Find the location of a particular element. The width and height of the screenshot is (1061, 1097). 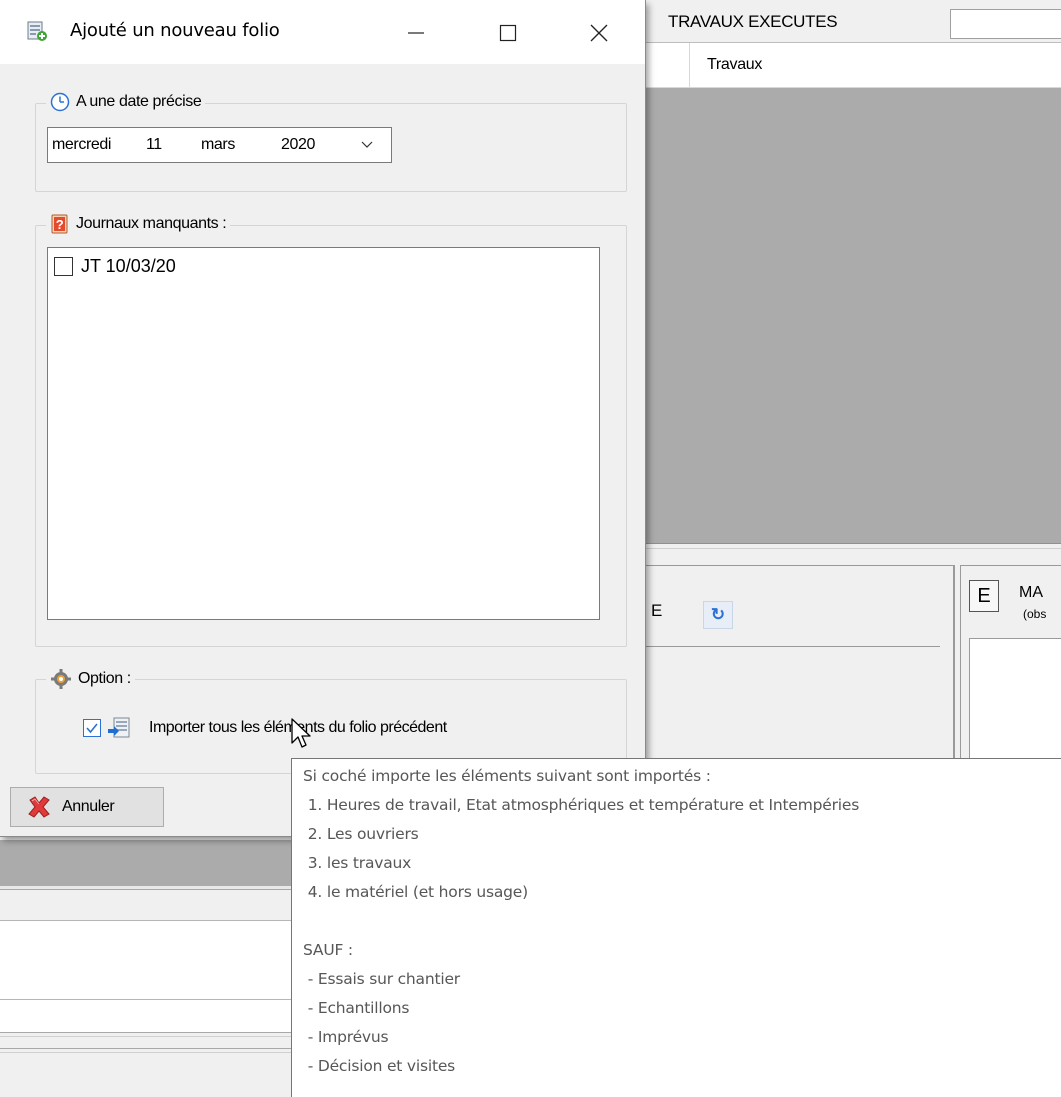

tooltip-line: - Echantillons is located at coordinates (356, 1008).